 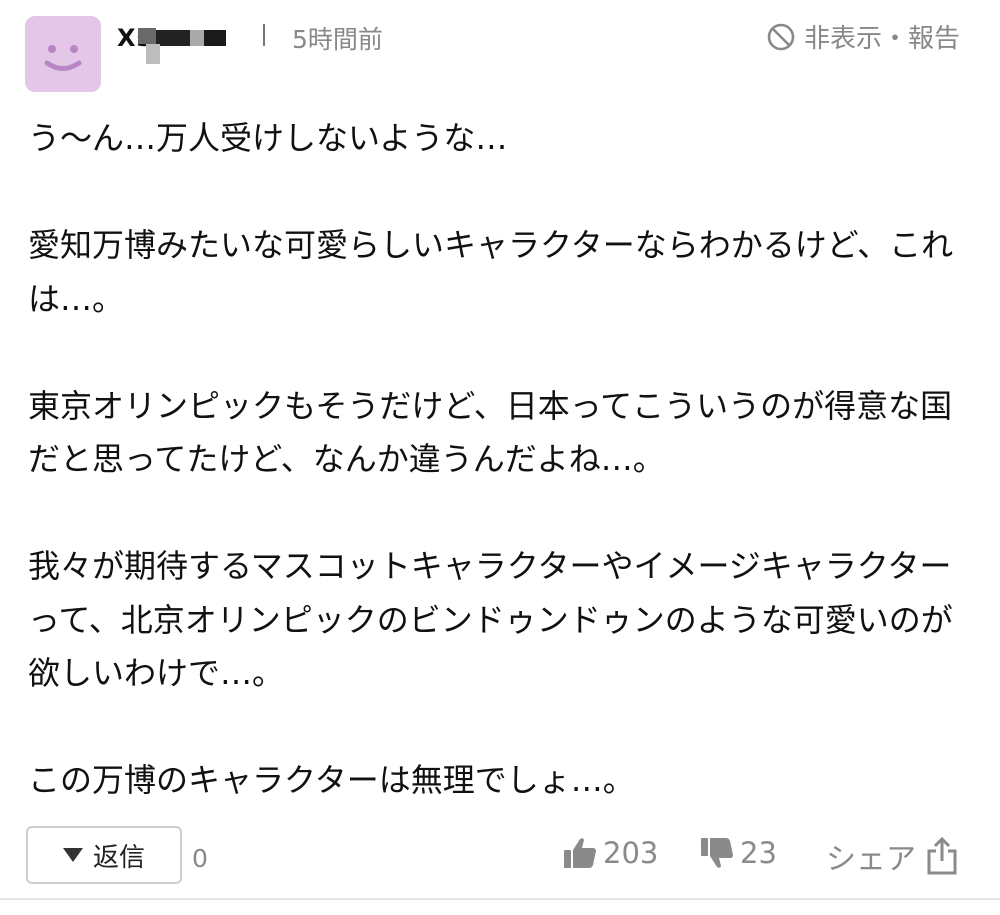 I want to click on like-button: 203, so click(x=610, y=853).